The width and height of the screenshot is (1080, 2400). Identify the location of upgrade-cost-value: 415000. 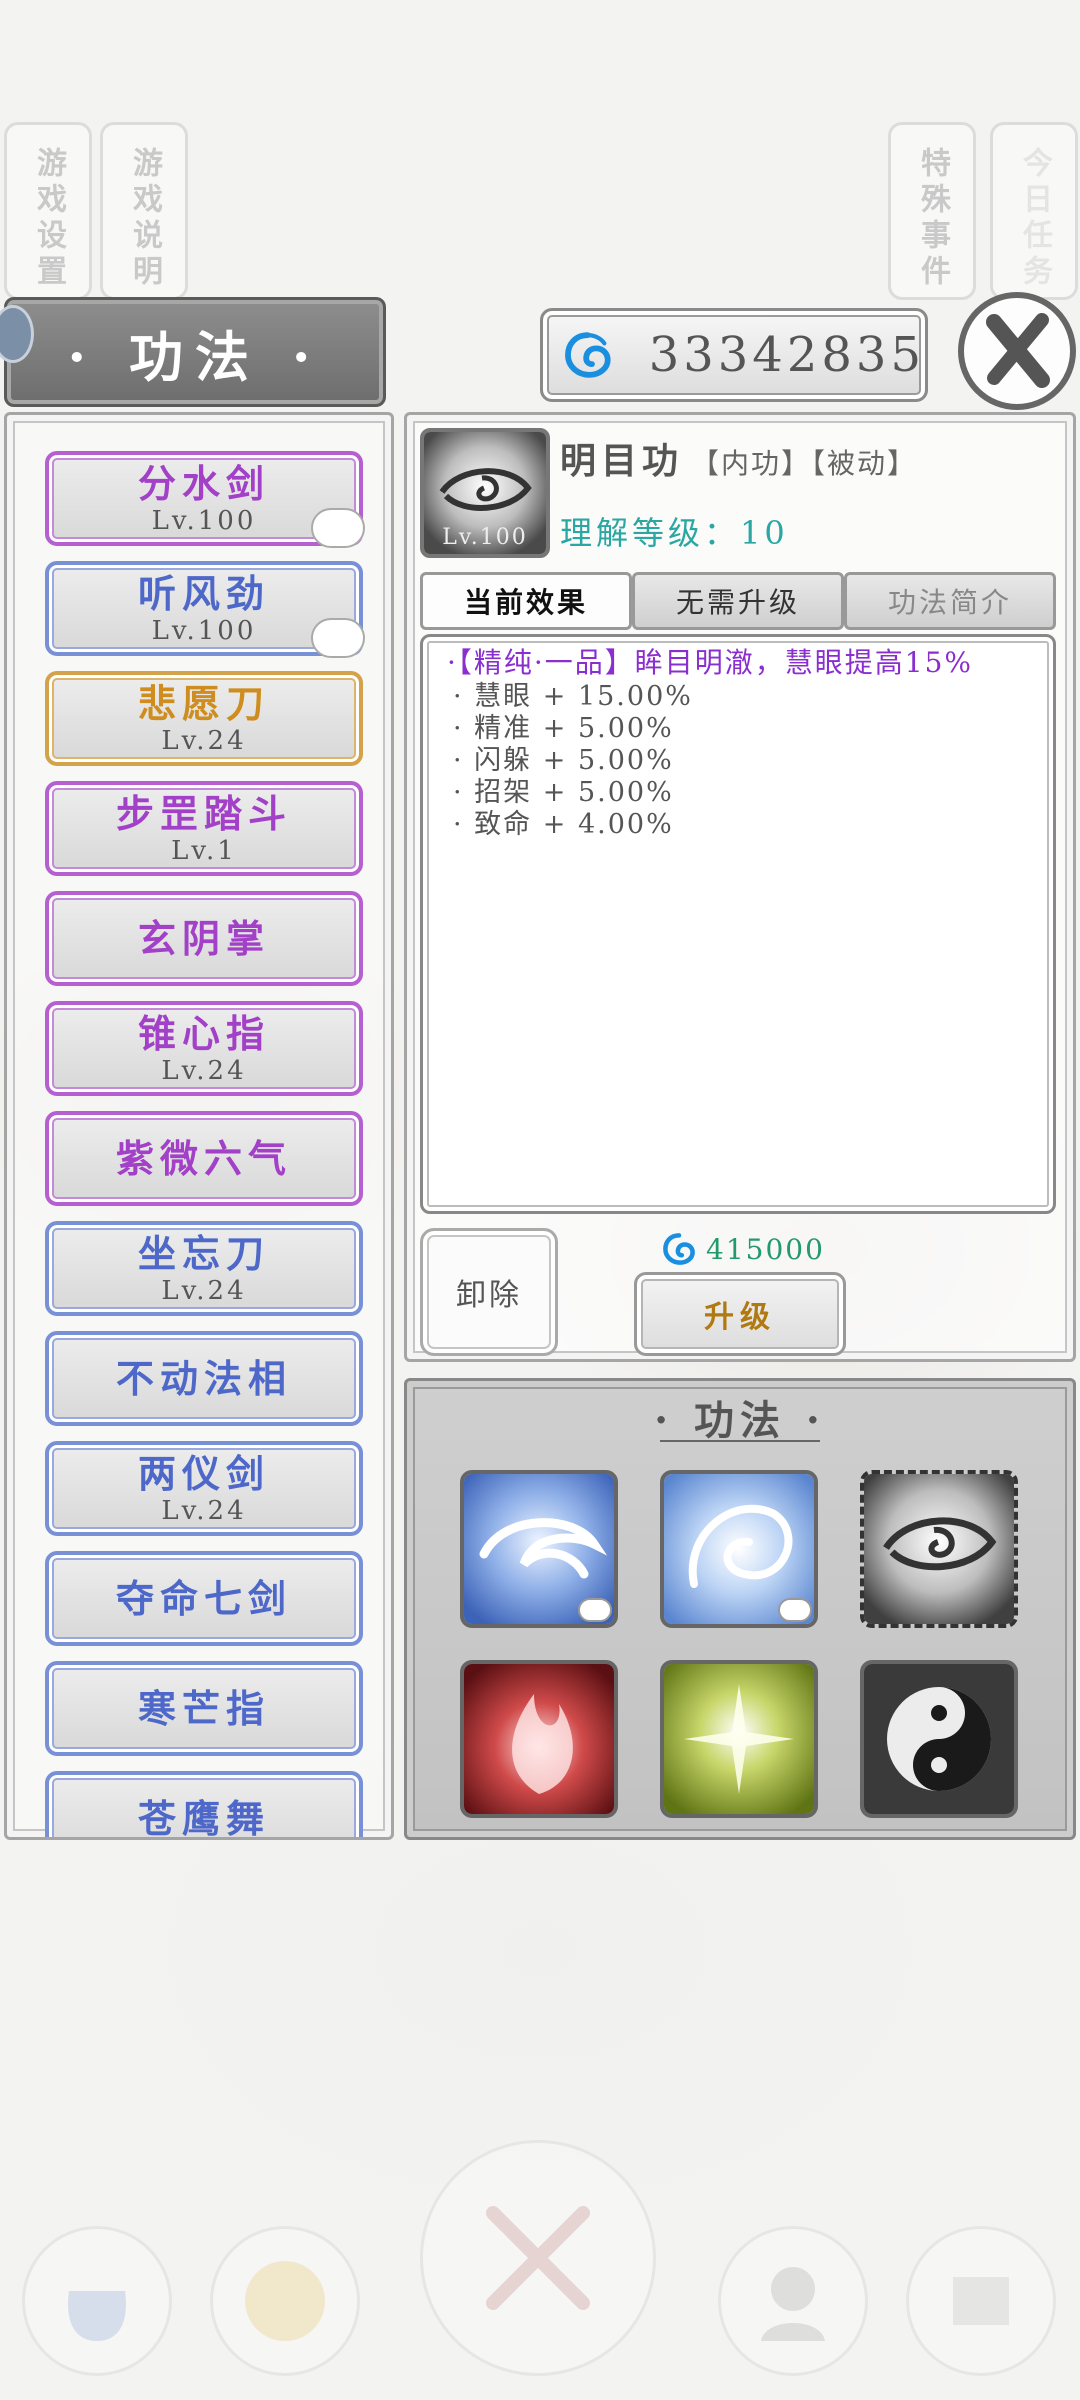
(765, 1249).